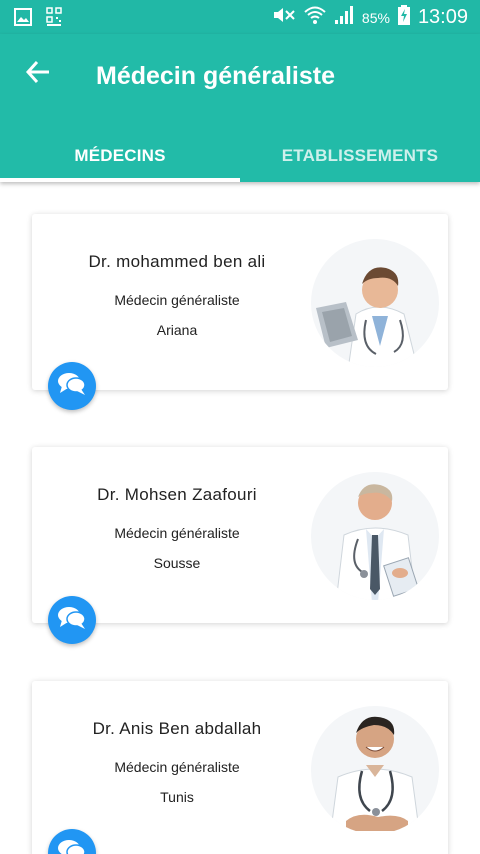 The height and width of the screenshot is (854, 480). What do you see at coordinates (177, 728) in the screenshot?
I see `doctor-name: Dr. Anis Ben abdallah` at bounding box center [177, 728].